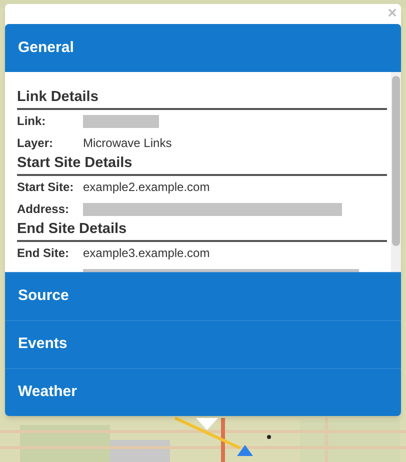 This screenshot has height=462, width=406. Describe the element at coordinates (203, 344) in the screenshot. I see `section-header: Events` at that location.